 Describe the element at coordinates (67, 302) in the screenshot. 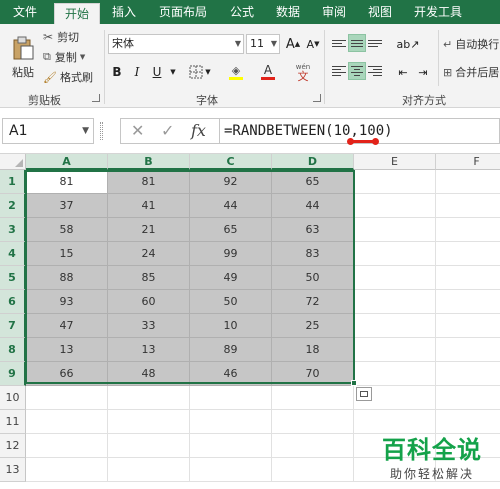

I see `grid-cell: 93` at that location.